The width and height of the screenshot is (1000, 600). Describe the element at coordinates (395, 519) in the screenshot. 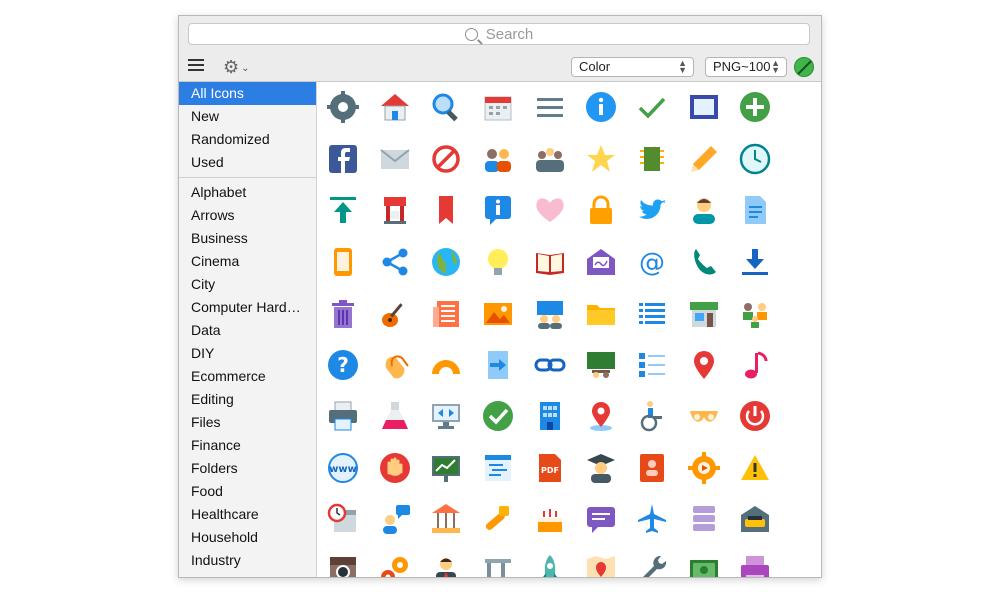

I see `chat-user-icon` at that location.